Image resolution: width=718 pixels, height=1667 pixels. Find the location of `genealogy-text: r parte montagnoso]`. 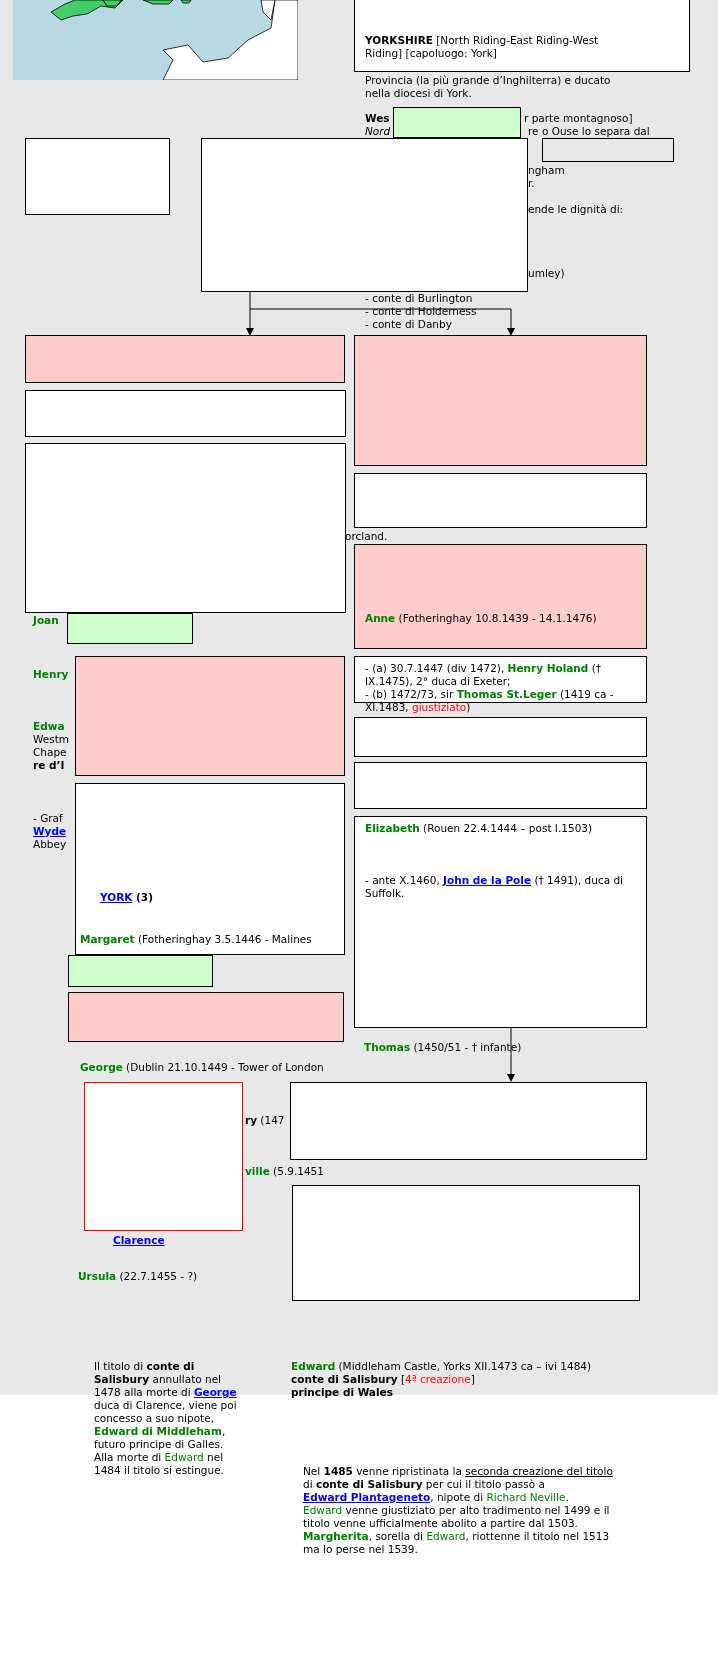

genealogy-text: r parte montagnoso] is located at coordinates (578, 118).